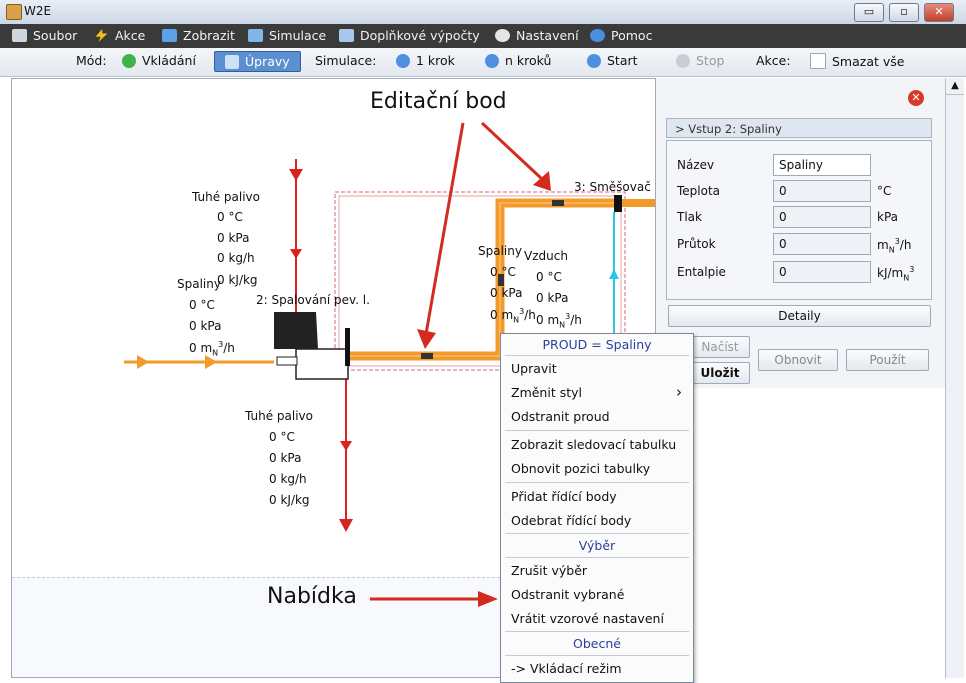 Image resolution: width=966 pixels, height=683 pixels. What do you see at coordinates (883, 245) in the screenshot?
I see `unit-part: m` at bounding box center [883, 245].